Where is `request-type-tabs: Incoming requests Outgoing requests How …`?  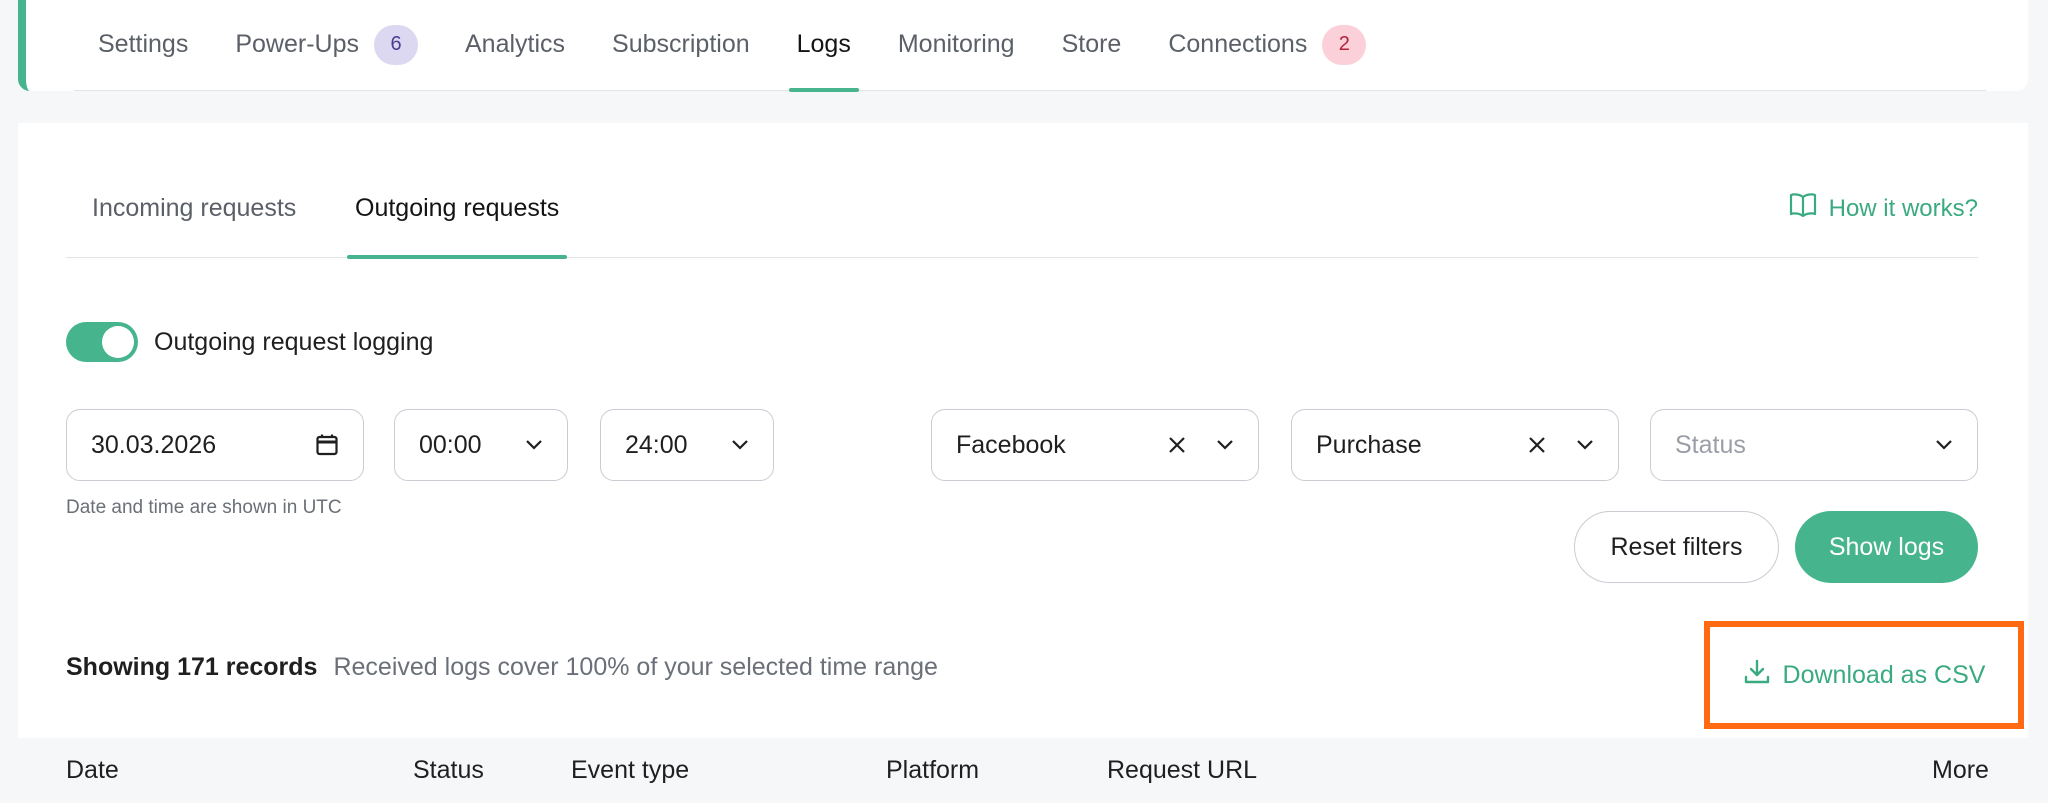 request-type-tabs: Incoming requests Outgoing requests How … is located at coordinates (1022, 211).